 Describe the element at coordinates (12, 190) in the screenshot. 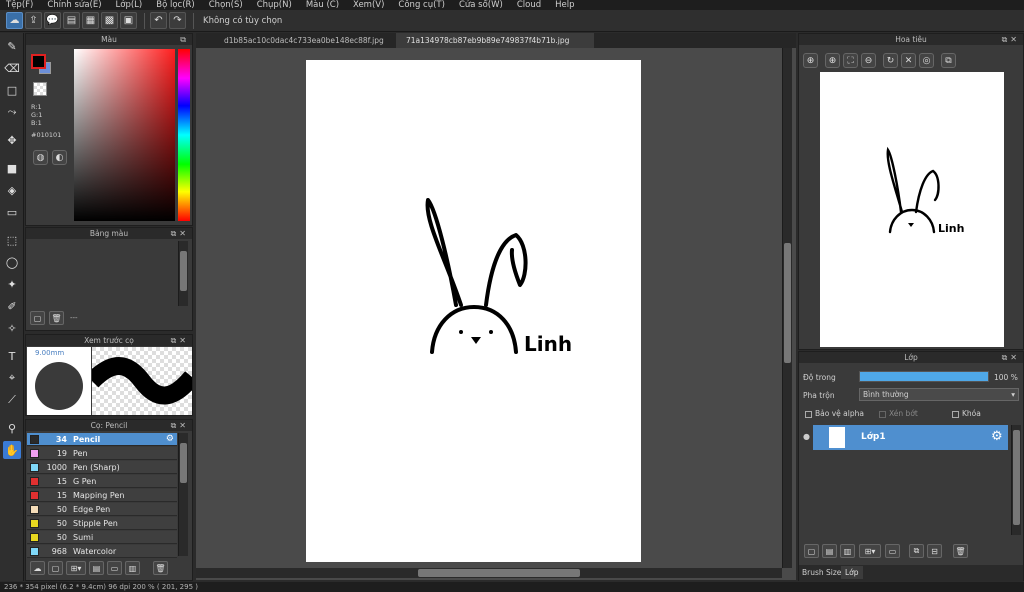

I see `bucket-tool-icon: ◈` at that location.